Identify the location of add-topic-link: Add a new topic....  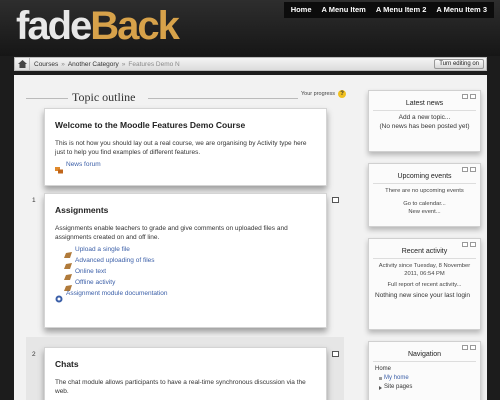
(424, 118).